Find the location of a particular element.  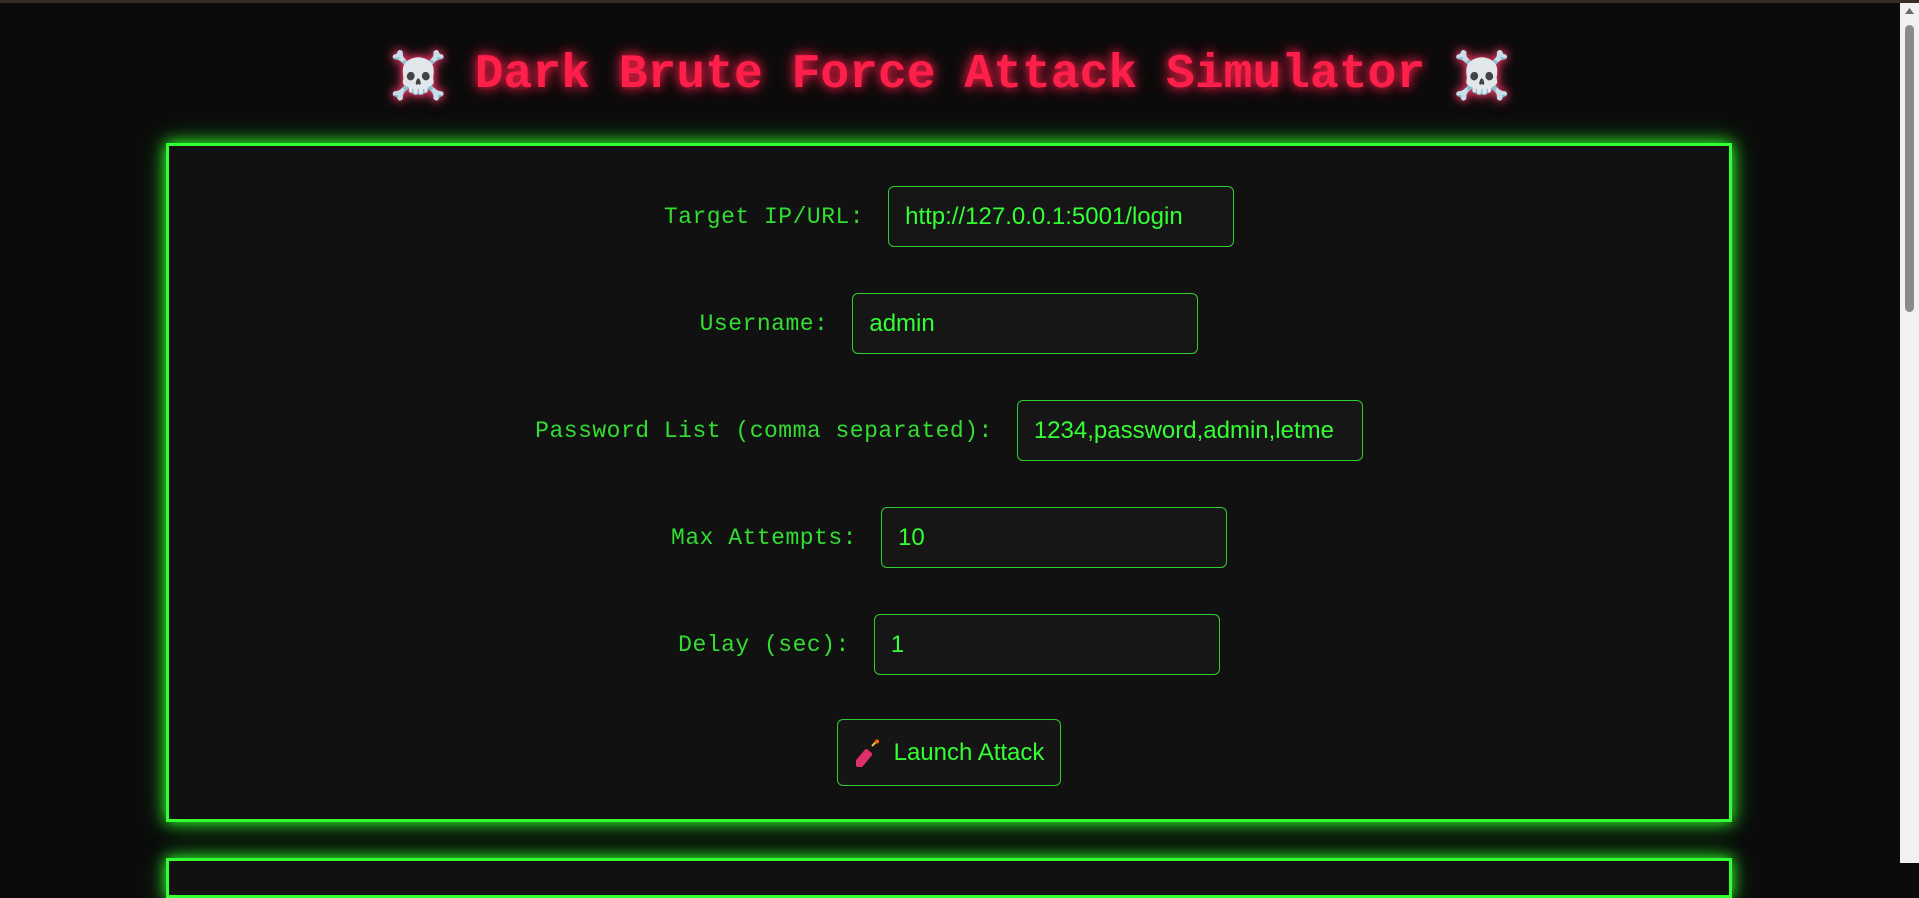

target-label: Target IP/URL: is located at coordinates (764, 216).